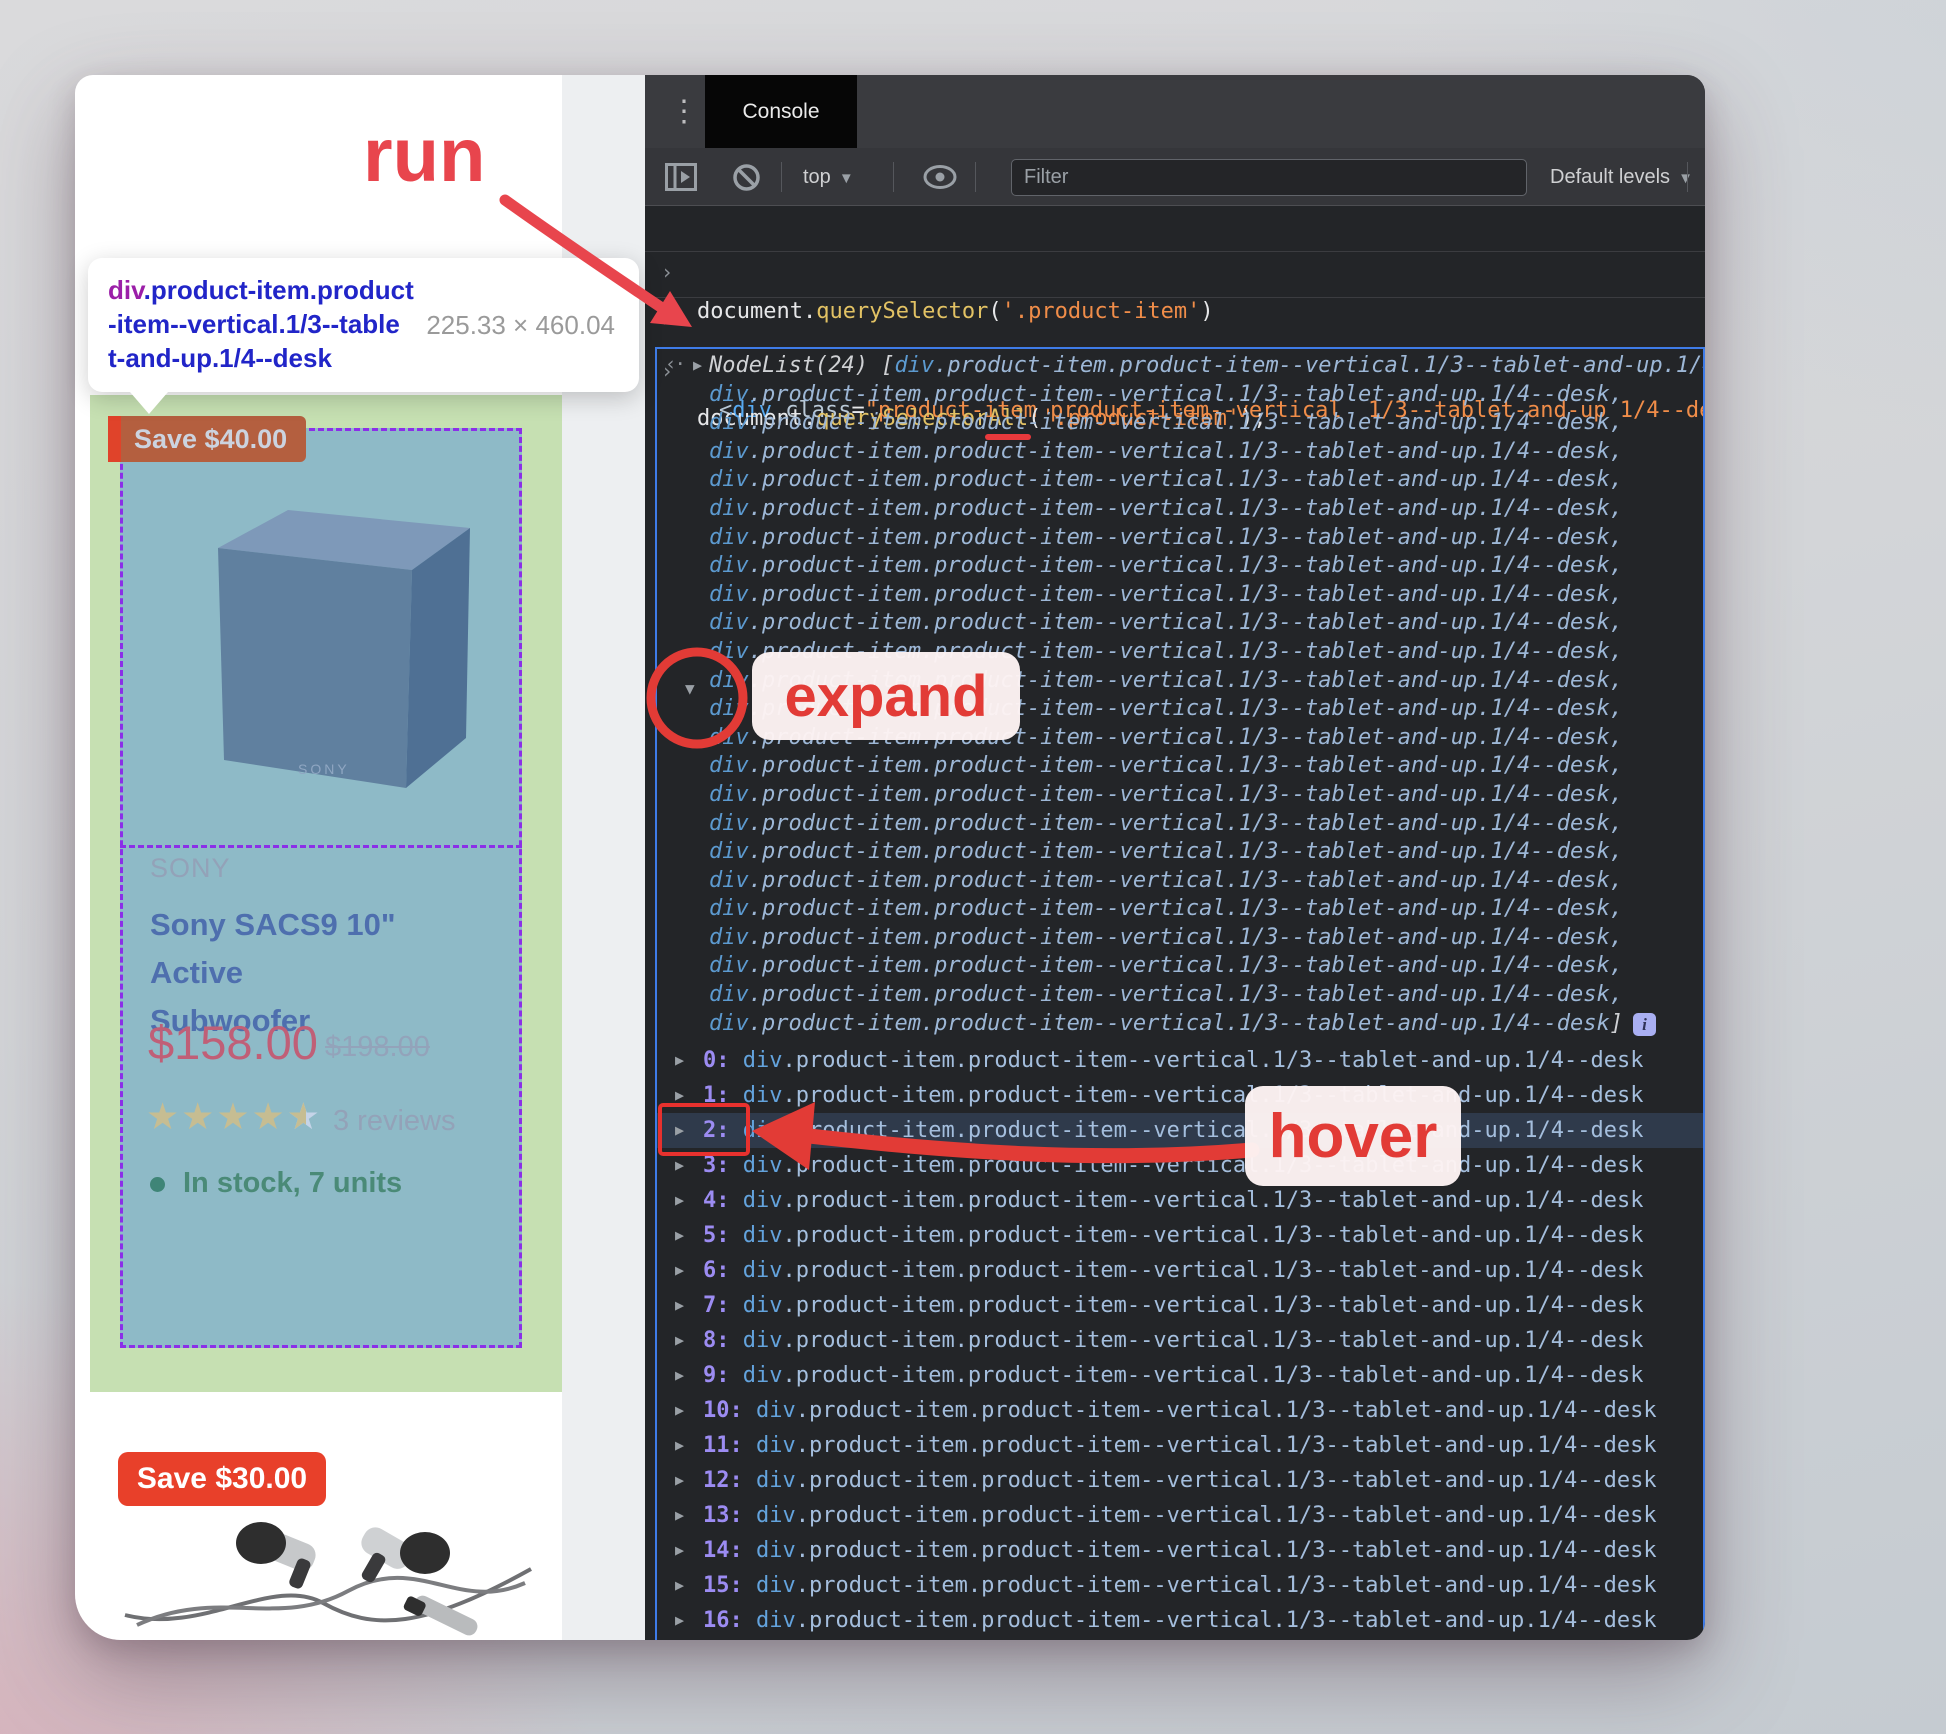  What do you see at coordinates (222, 1479) in the screenshot?
I see `discount-badge-bottom: Save $30.00` at bounding box center [222, 1479].